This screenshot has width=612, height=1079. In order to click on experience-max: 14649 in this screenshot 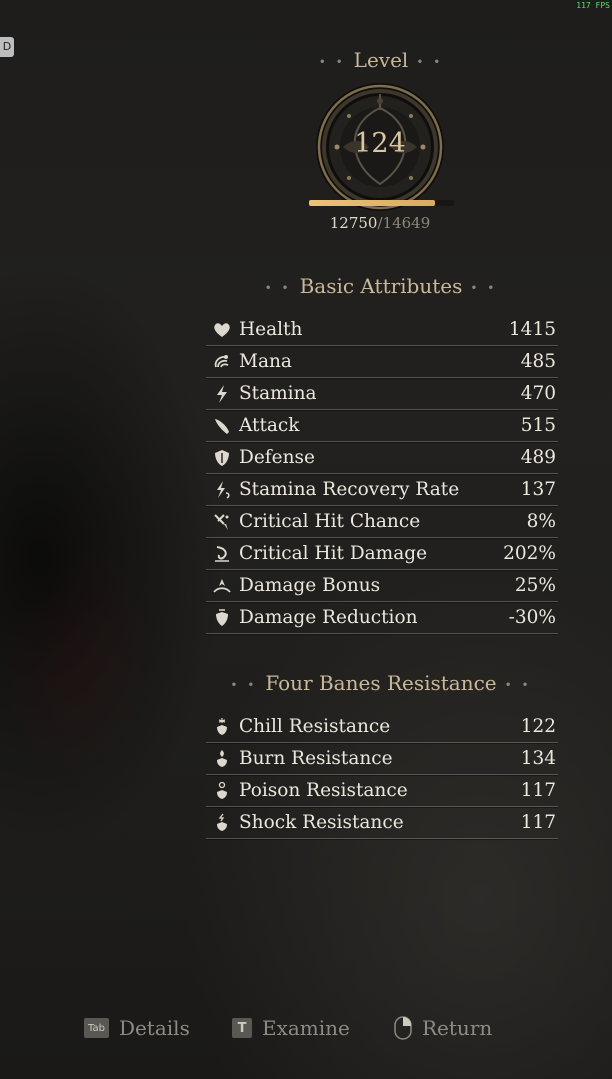, I will do `click(406, 223)`.